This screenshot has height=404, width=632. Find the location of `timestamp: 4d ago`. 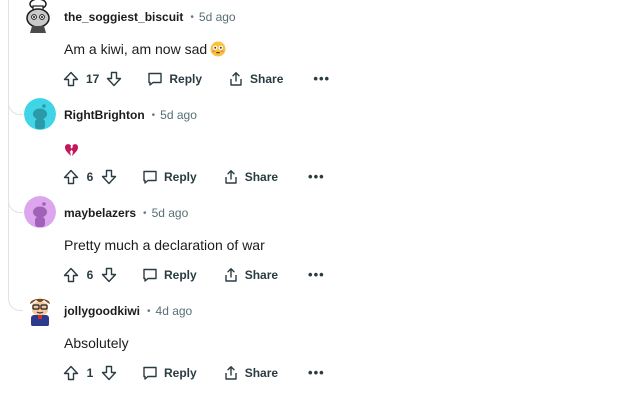

timestamp: 4d ago is located at coordinates (174, 311).